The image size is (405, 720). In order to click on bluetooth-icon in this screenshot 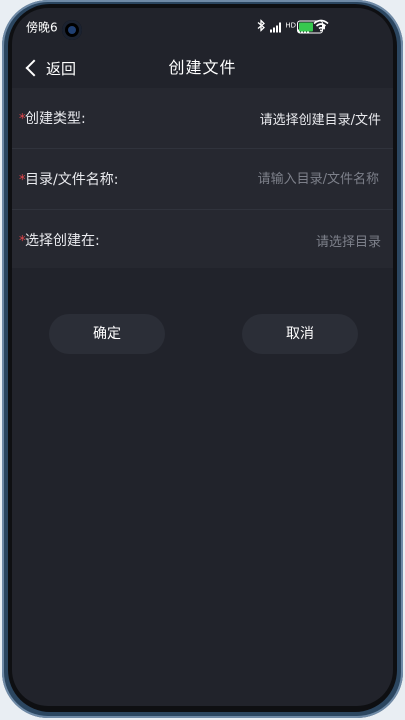, I will do `click(261, 26)`.